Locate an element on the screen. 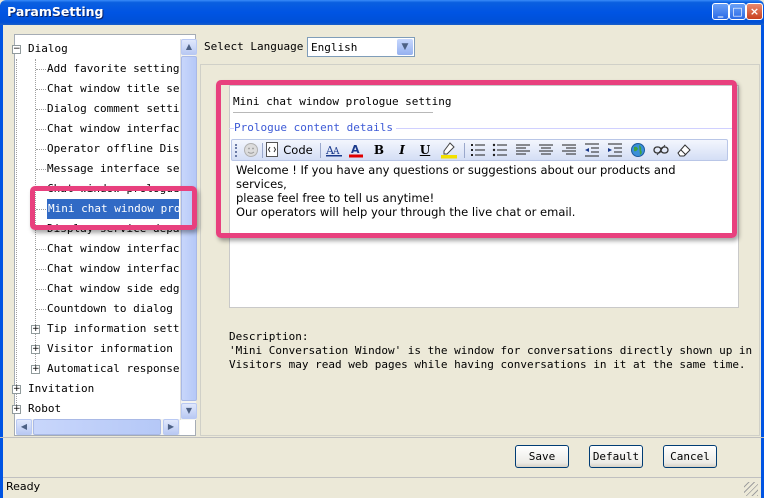 The height and width of the screenshot is (498, 764). scroll-up-button: ▲ is located at coordinates (189, 47).